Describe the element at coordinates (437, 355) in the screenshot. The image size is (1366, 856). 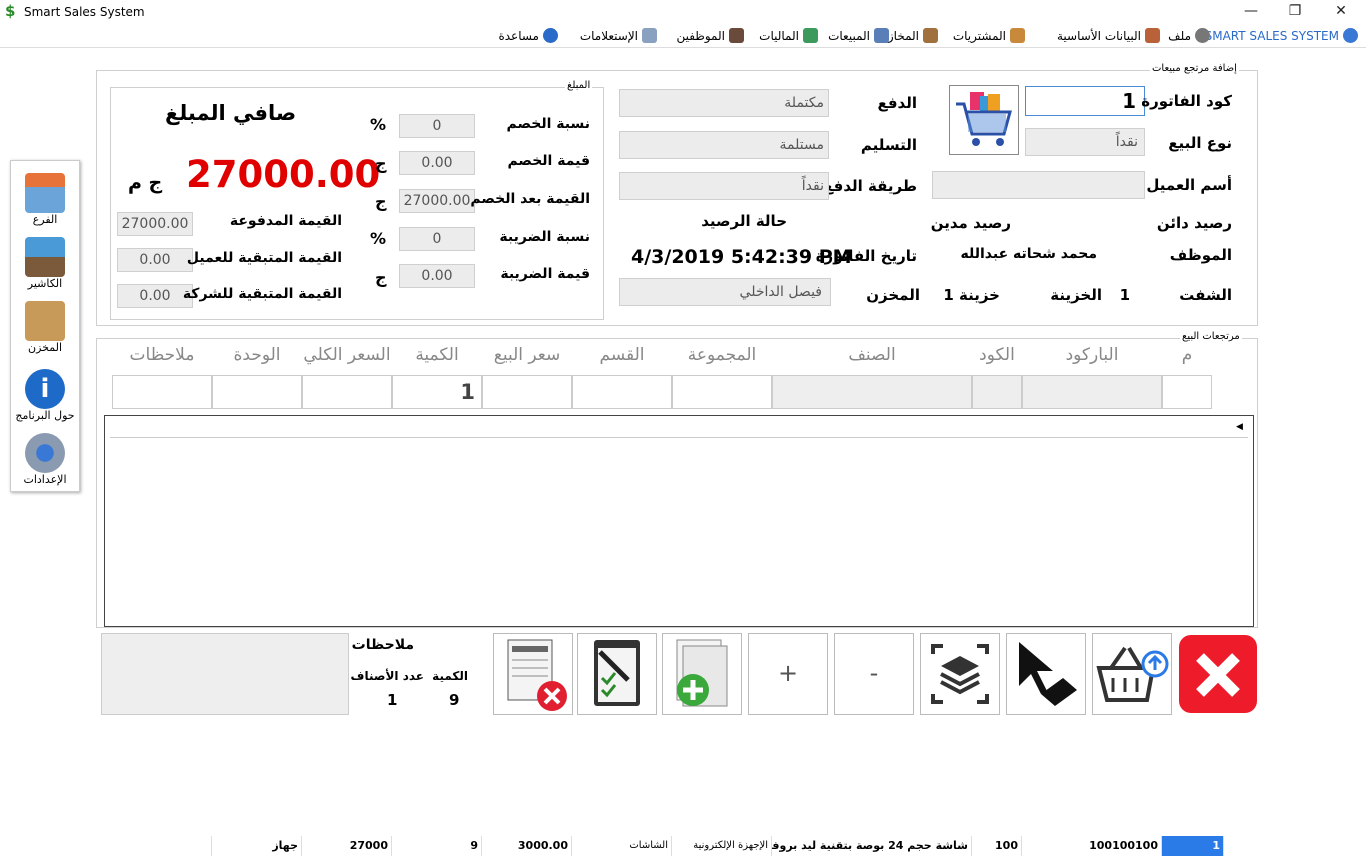
I see `col-header-qty: الكمية` at that location.